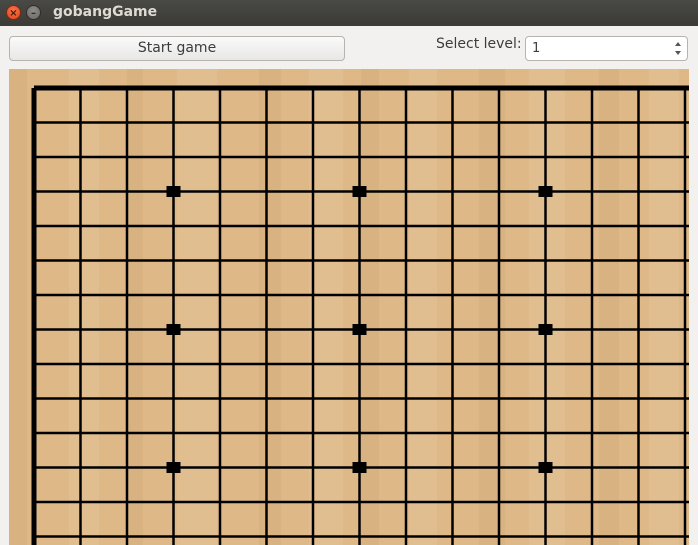  What do you see at coordinates (678, 44) in the screenshot?
I see `chevron-up-icon` at bounding box center [678, 44].